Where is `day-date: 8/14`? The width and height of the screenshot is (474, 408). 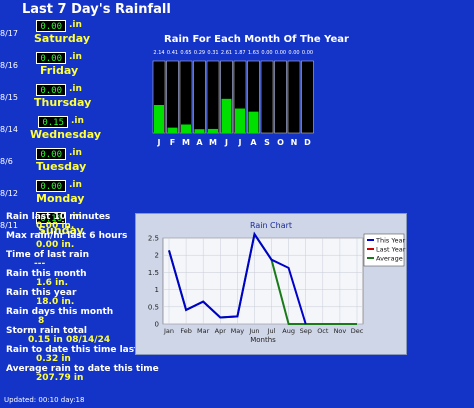 day-date: 8/14 is located at coordinates (9, 129).